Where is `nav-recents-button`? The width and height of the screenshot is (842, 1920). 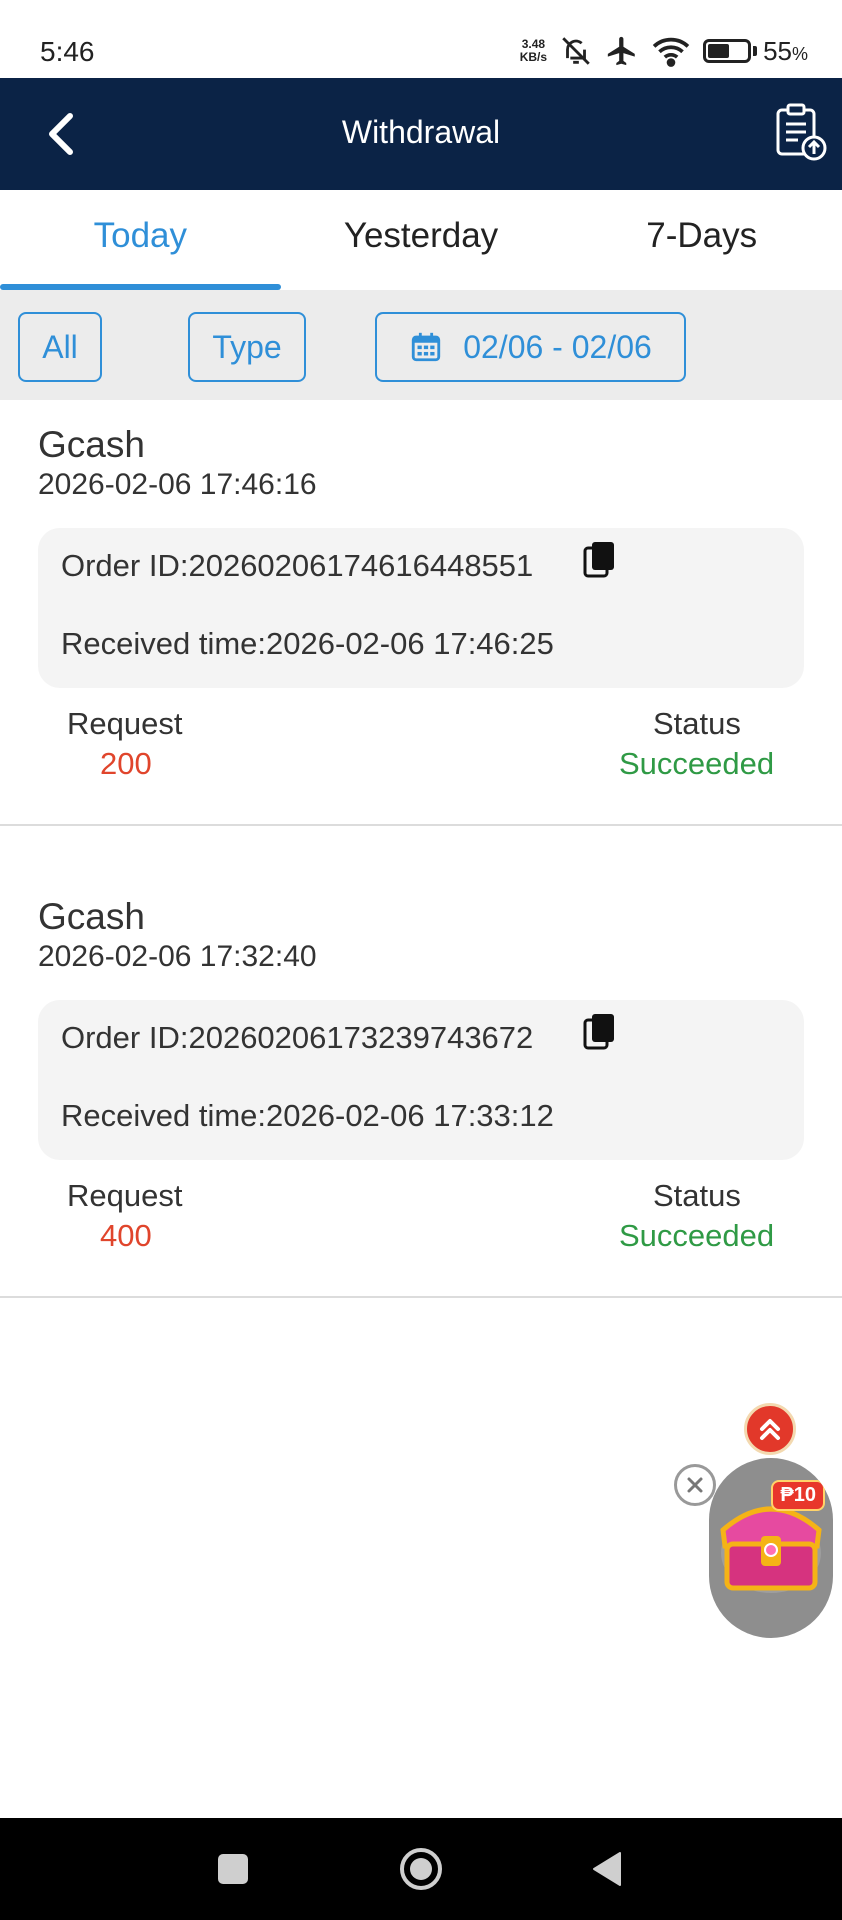
nav-recents-button is located at coordinates (233, 1871).